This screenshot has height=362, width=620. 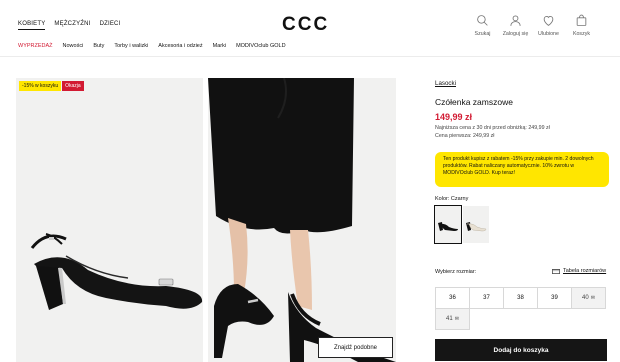 I want to click on favorites-label: Ulubione, so click(x=548, y=34).